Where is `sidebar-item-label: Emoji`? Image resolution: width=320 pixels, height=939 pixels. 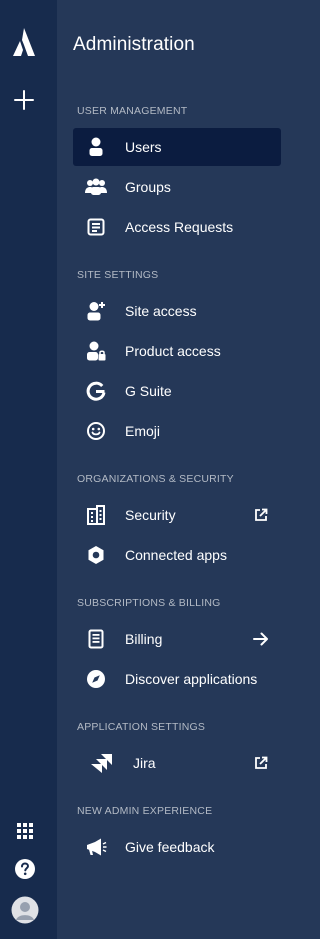
sidebar-item-label: Emoji is located at coordinates (143, 431).